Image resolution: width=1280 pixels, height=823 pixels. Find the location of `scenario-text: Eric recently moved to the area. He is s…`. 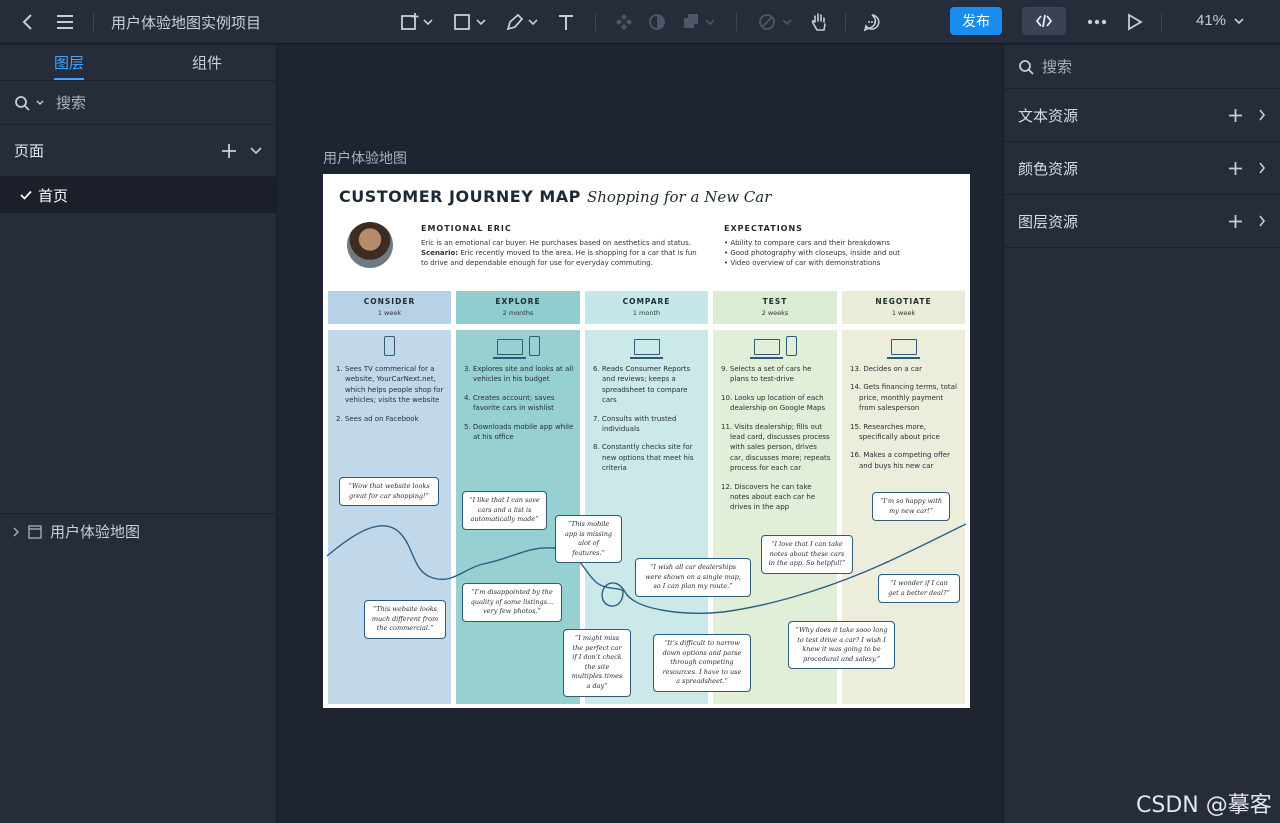

scenario-text: Eric recently moved to the area. He is s… is located at coordinates (559, 258).